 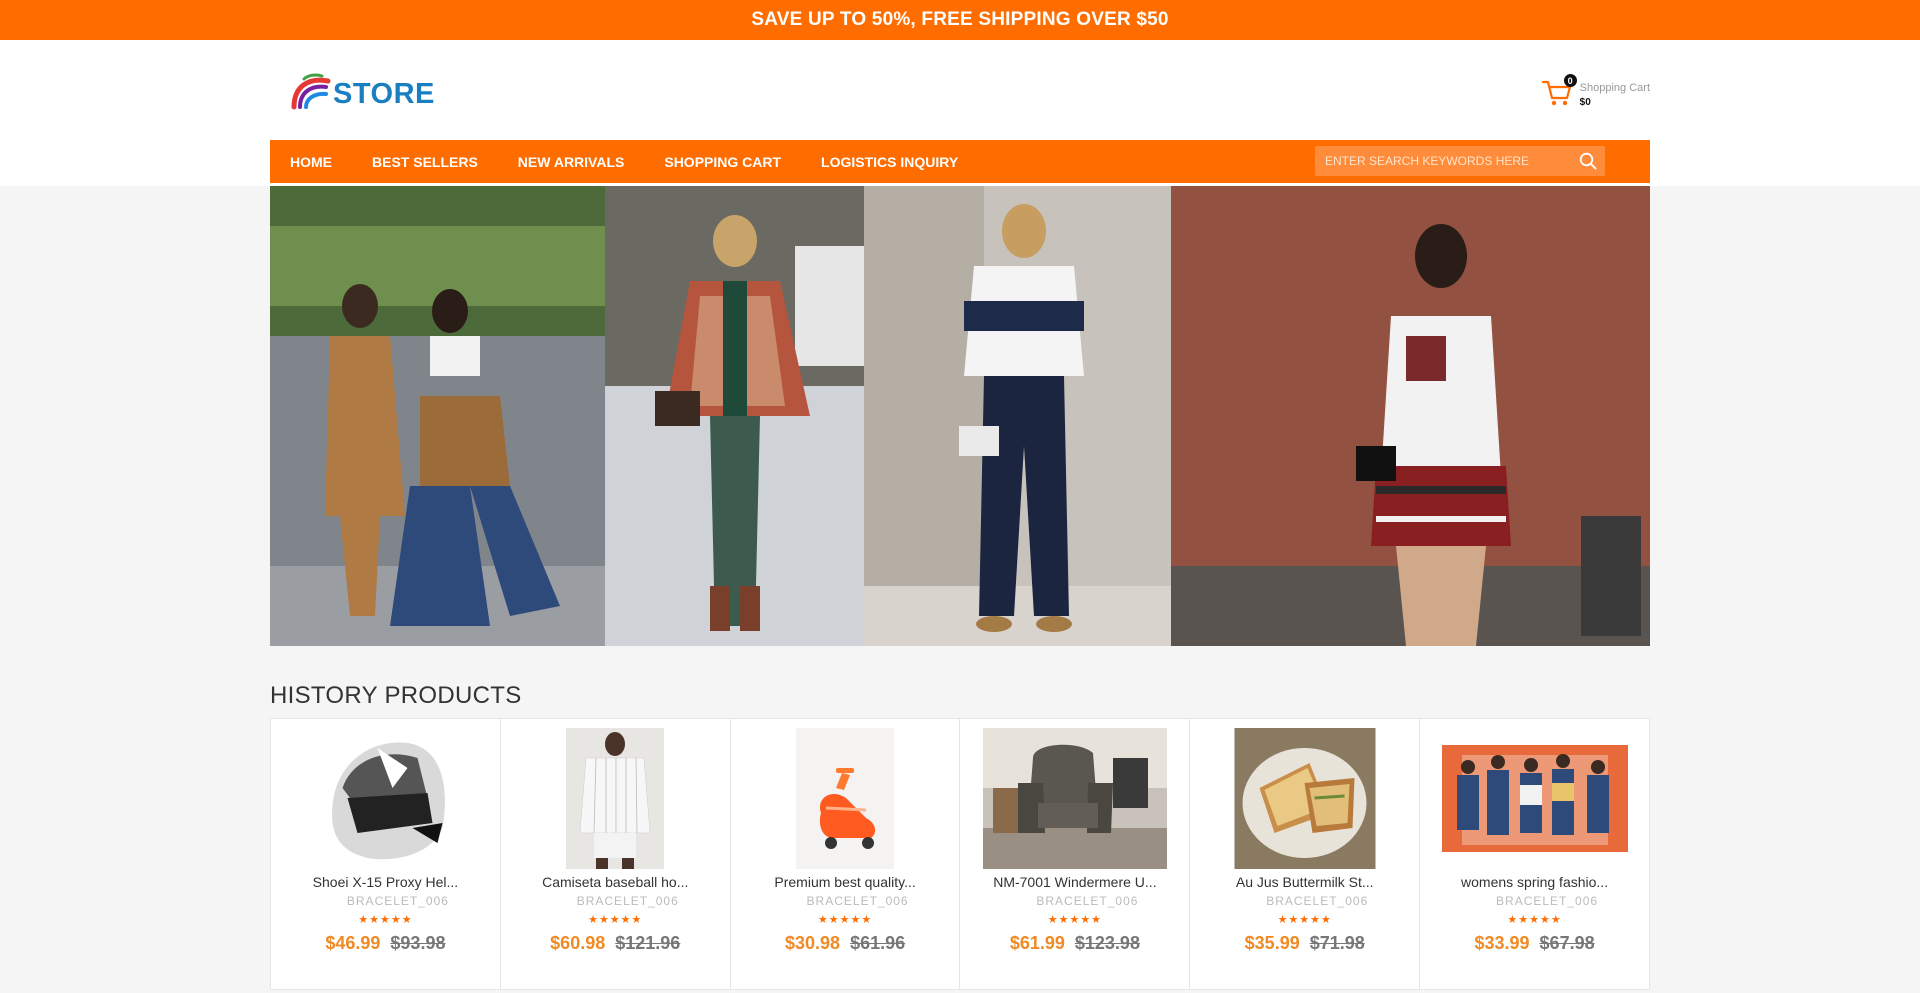 I want to click on product-price: $61.99 $123.98, so click(x=1074, y=943).